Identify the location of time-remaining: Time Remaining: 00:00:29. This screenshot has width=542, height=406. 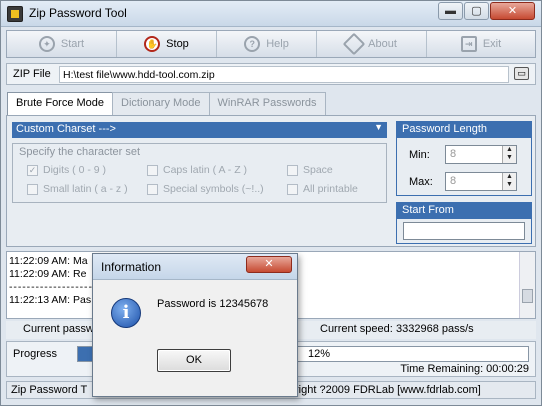
(464, 369).